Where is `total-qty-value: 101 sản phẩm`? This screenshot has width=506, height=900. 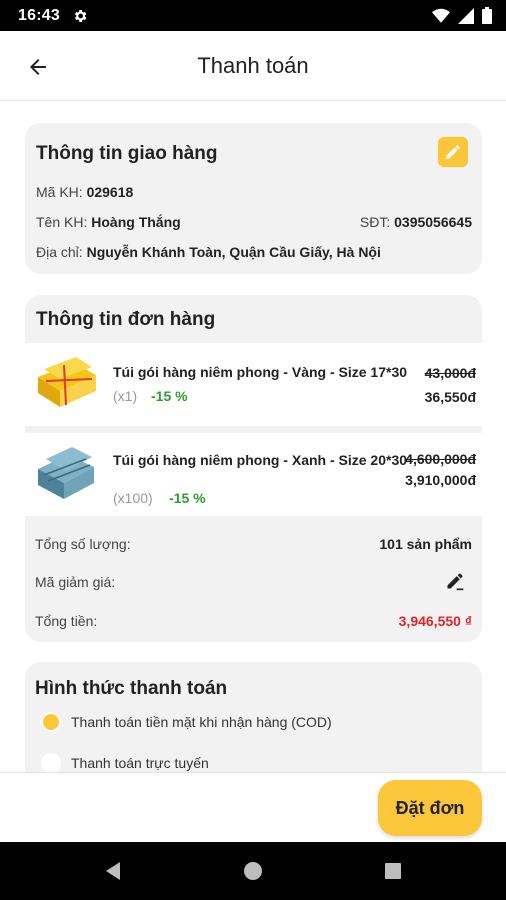 total-qty-value: 101 sản phẩm is located at coordinates (425, 544).